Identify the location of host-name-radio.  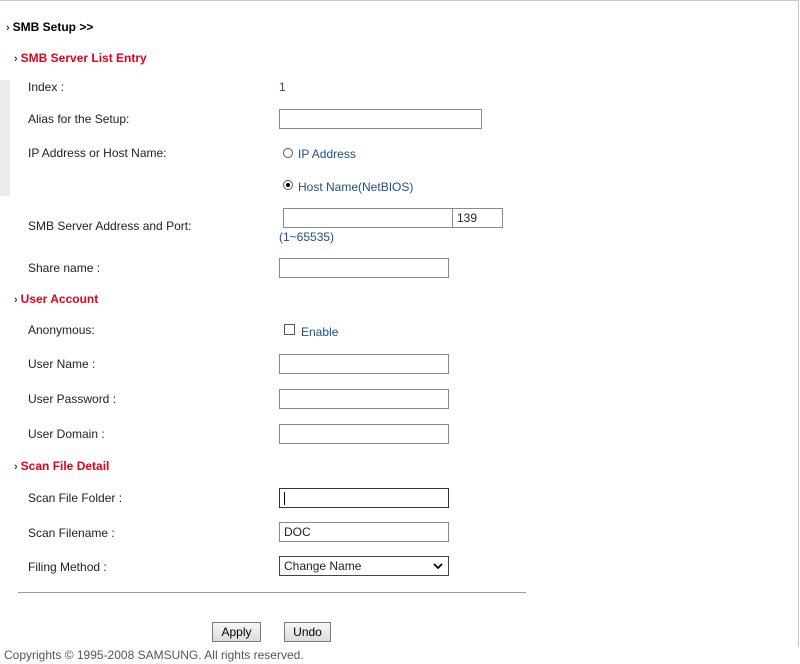
(288, 185).